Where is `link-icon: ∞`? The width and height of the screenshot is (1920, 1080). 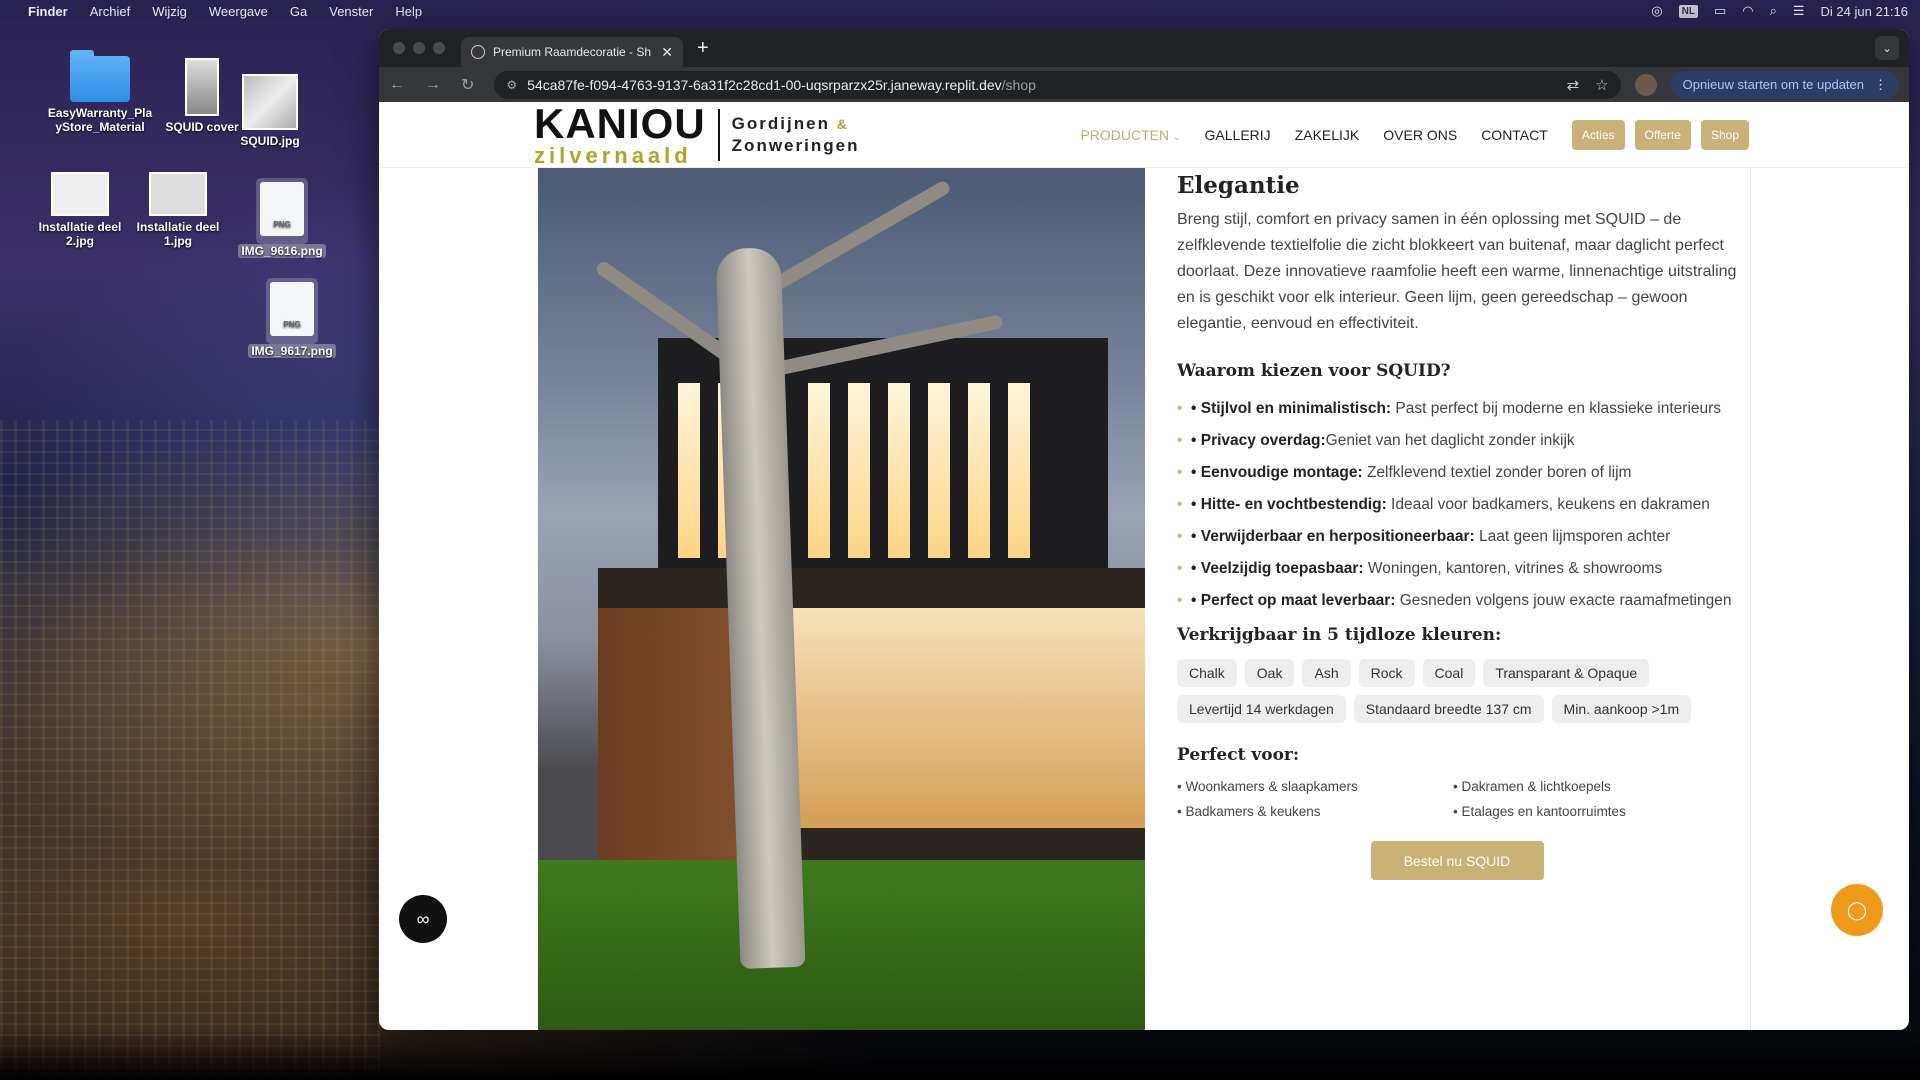
link-icon: ∞ is located at coordinates (423, 918).